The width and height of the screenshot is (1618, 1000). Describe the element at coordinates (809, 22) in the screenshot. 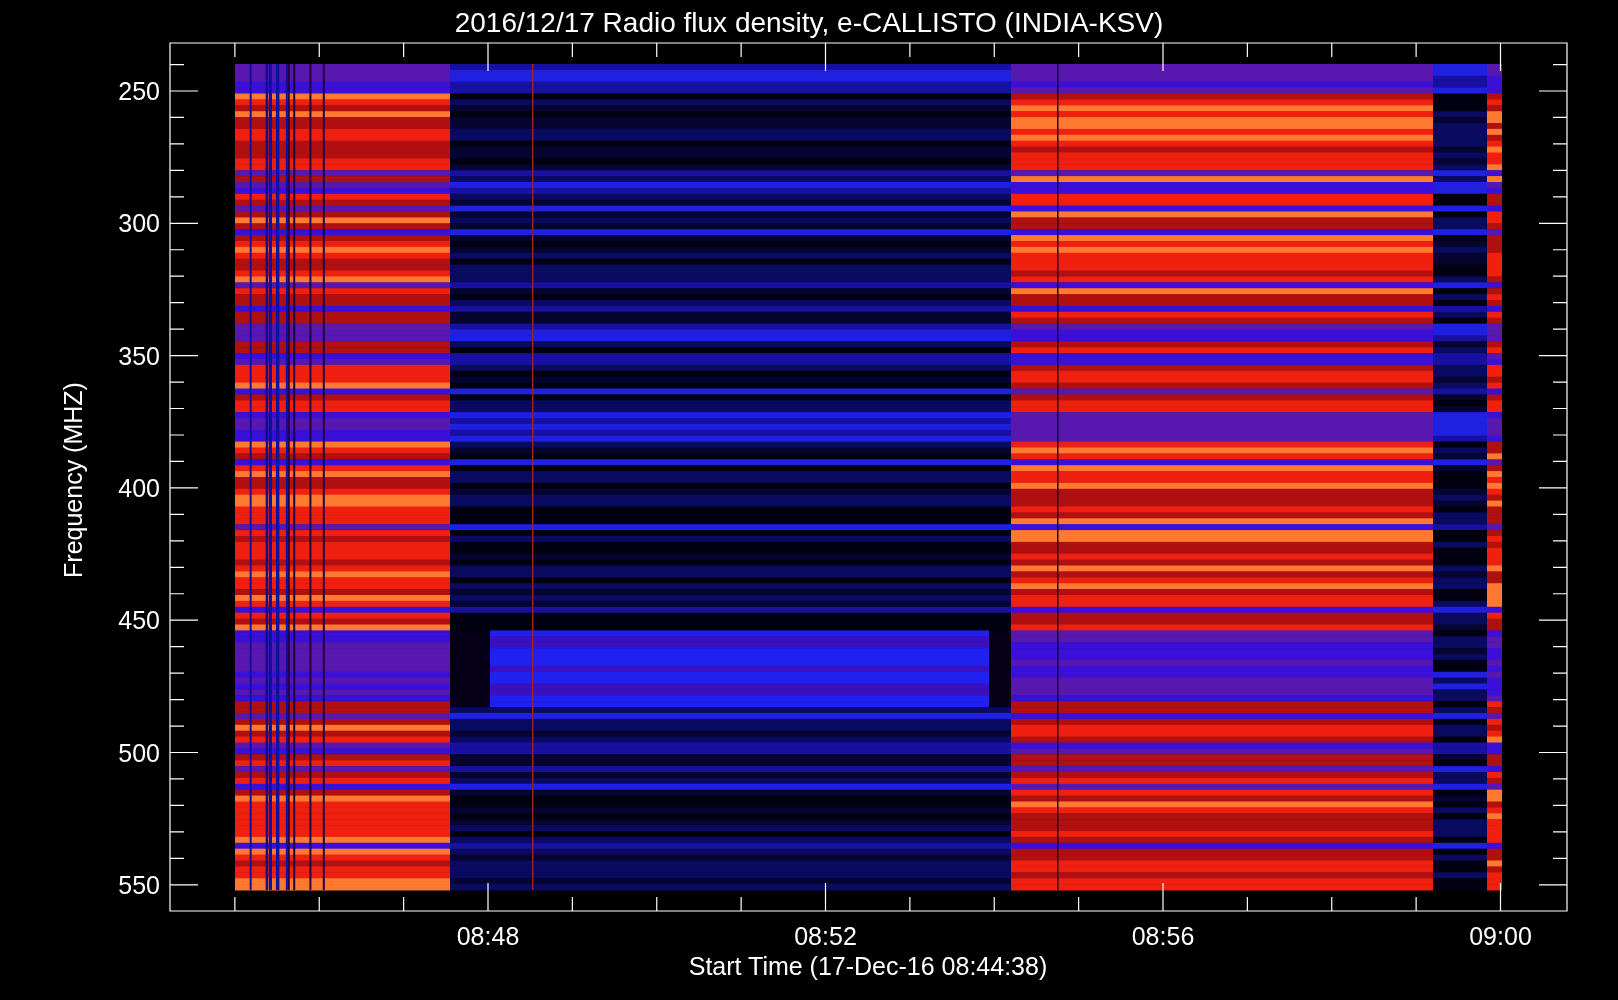

I see `plot-title: 2016/12/17 Radio flux density, e-CALLISTO (INDIA-KSV)` at that location.